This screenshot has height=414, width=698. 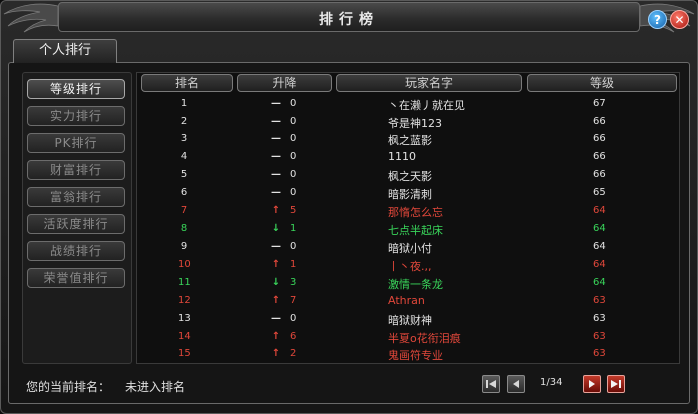 What do you see at coordinates (415, 284) in the screenshot?
I see `player-name: 激情一条龙` at bounding box center [415, 284].